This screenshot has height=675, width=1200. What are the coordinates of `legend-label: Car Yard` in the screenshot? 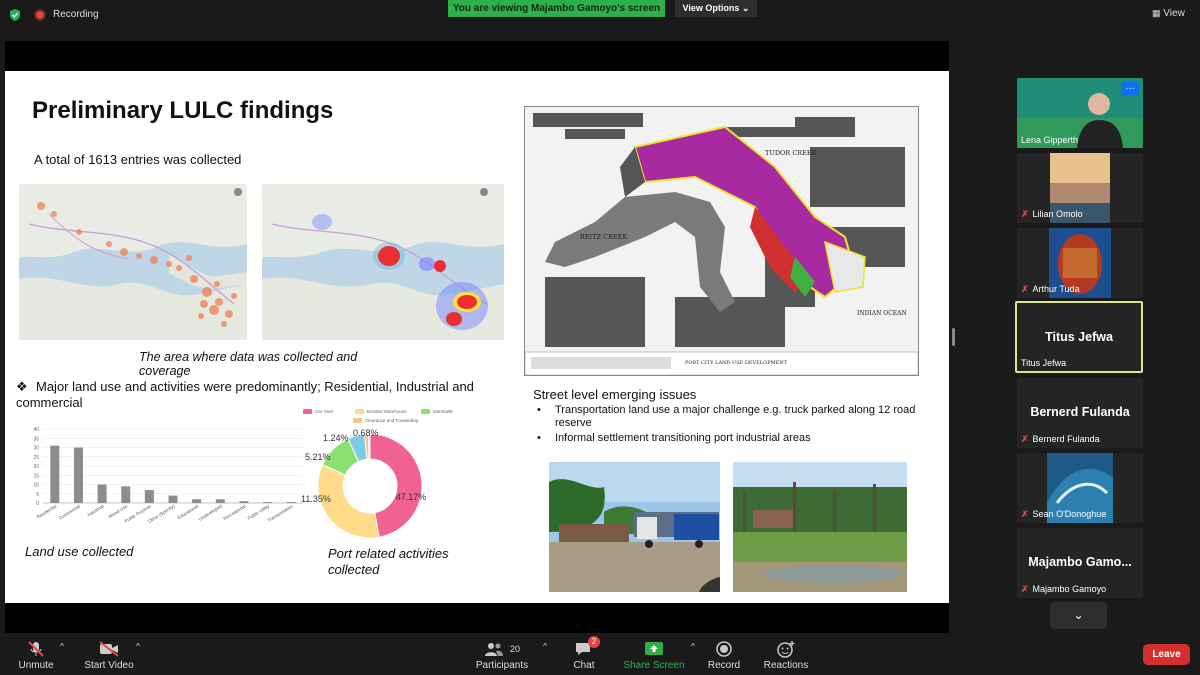 It's located at (324, 411).